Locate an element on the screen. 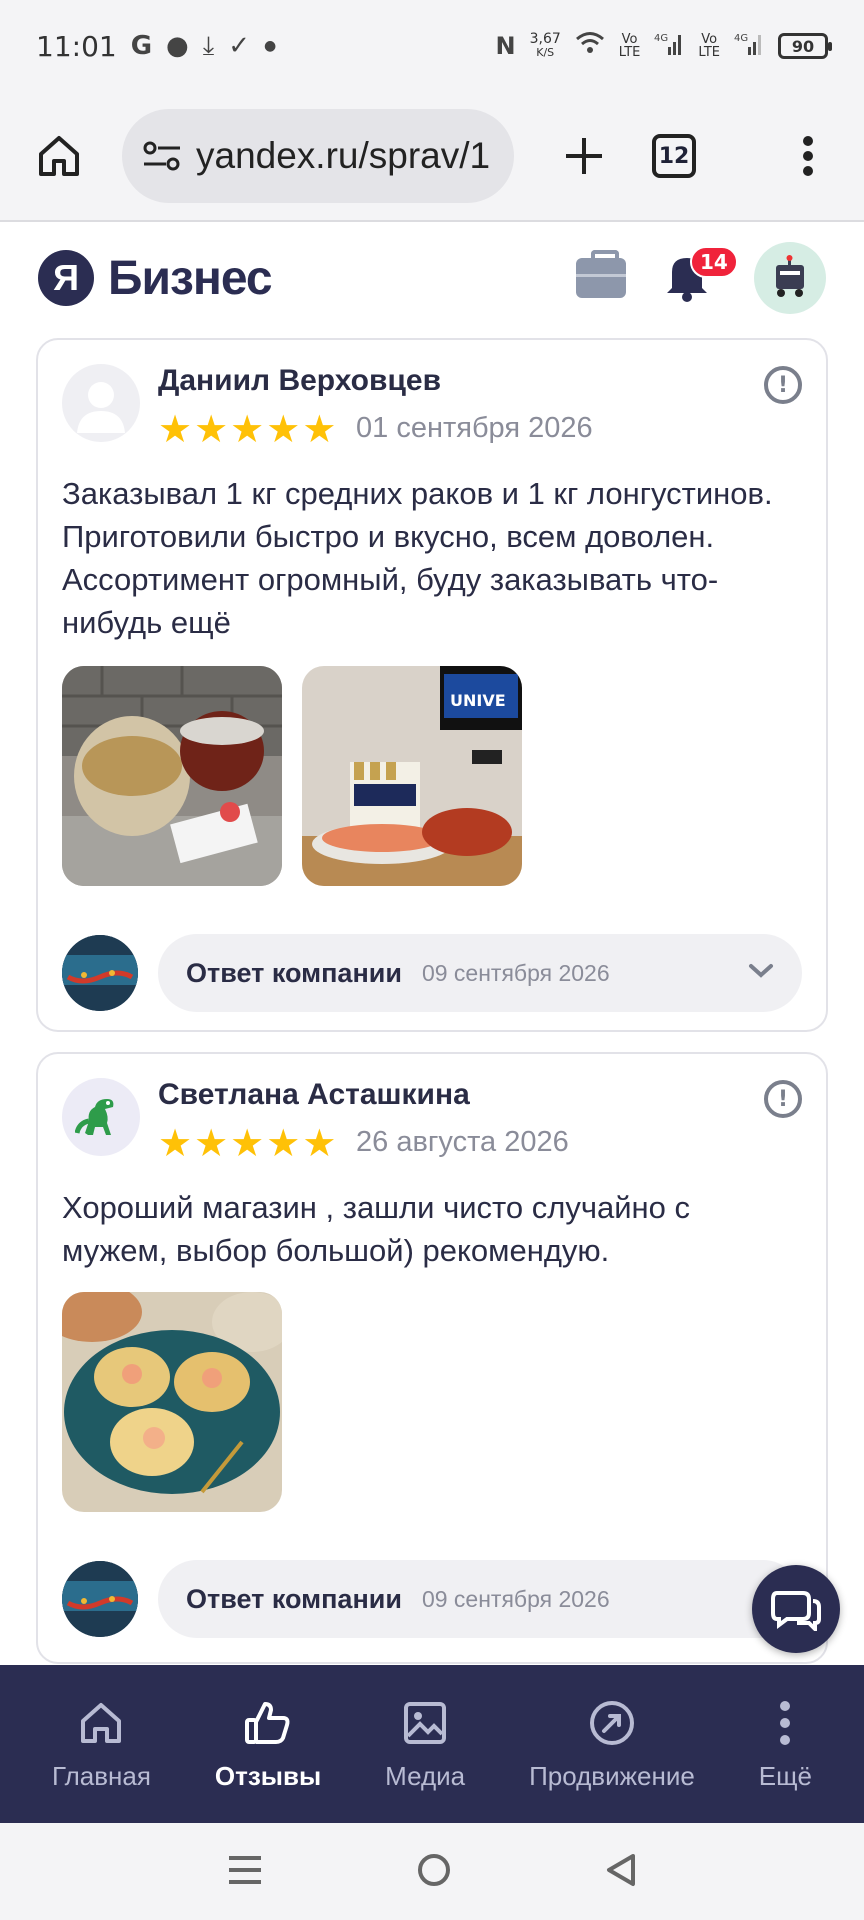  browser-toolbar: yandex.ru/sprav/1 12 is located at coordinates (432, 156).